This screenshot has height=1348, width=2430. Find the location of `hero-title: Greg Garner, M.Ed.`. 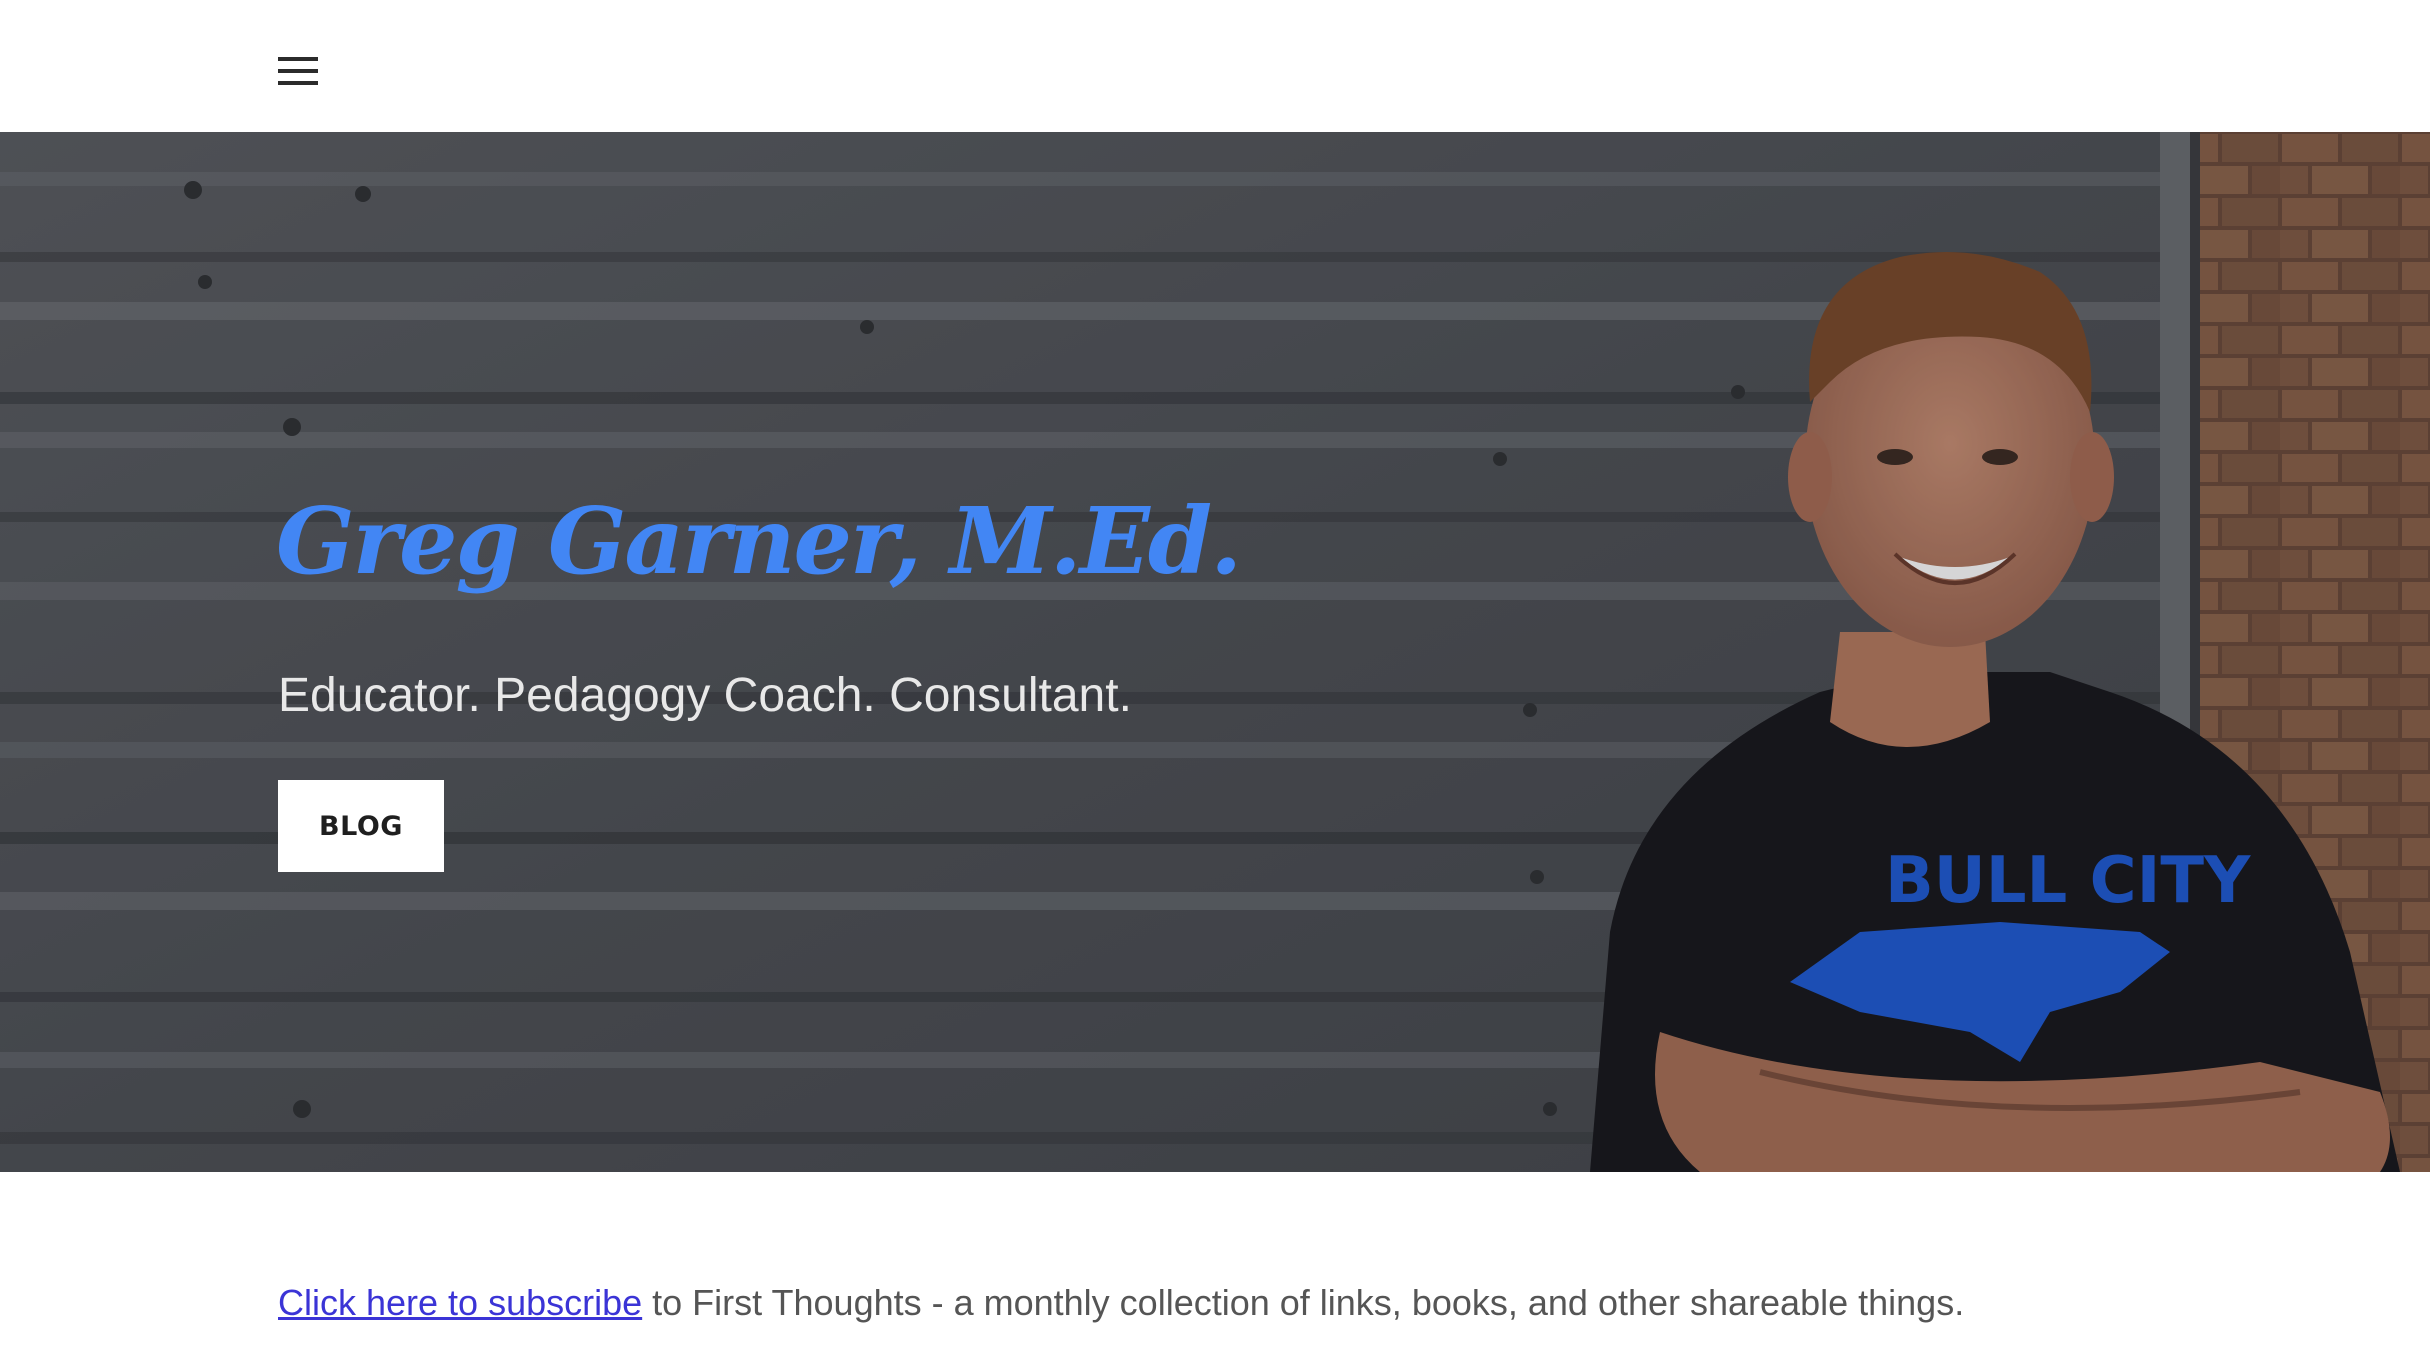

hero-title: Greg Garner, M.Ed. is located at coordinates (759, 541).